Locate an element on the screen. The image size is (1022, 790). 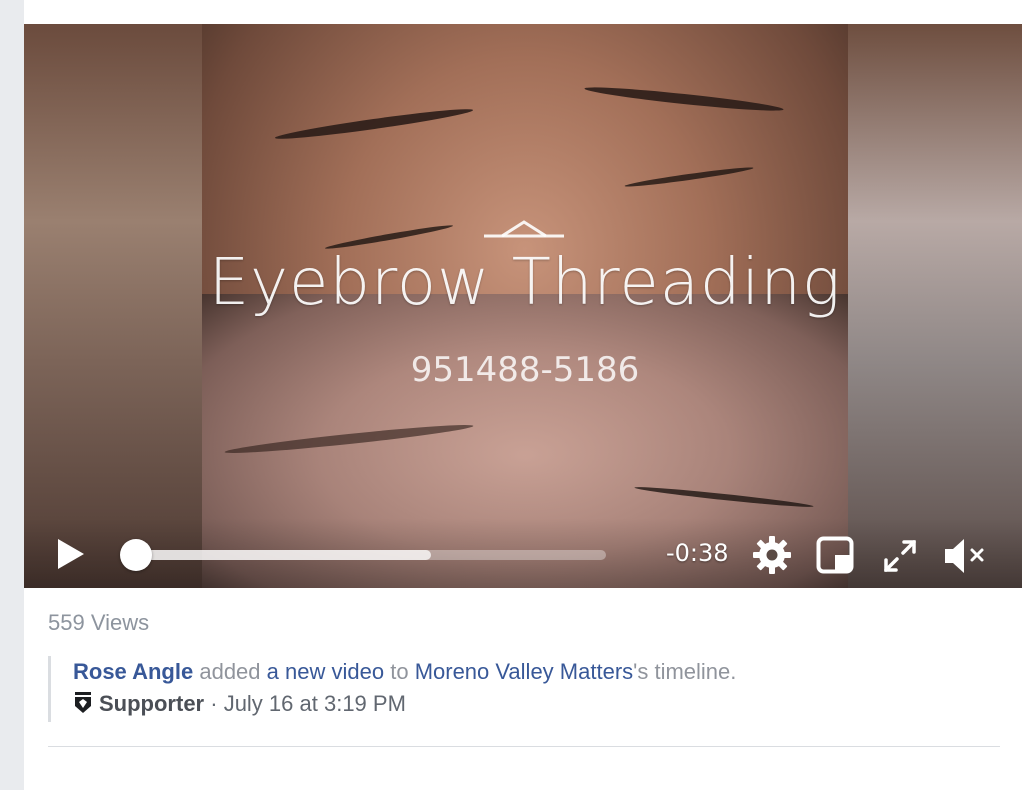
unmute-button is located at coordinates (966, 556).